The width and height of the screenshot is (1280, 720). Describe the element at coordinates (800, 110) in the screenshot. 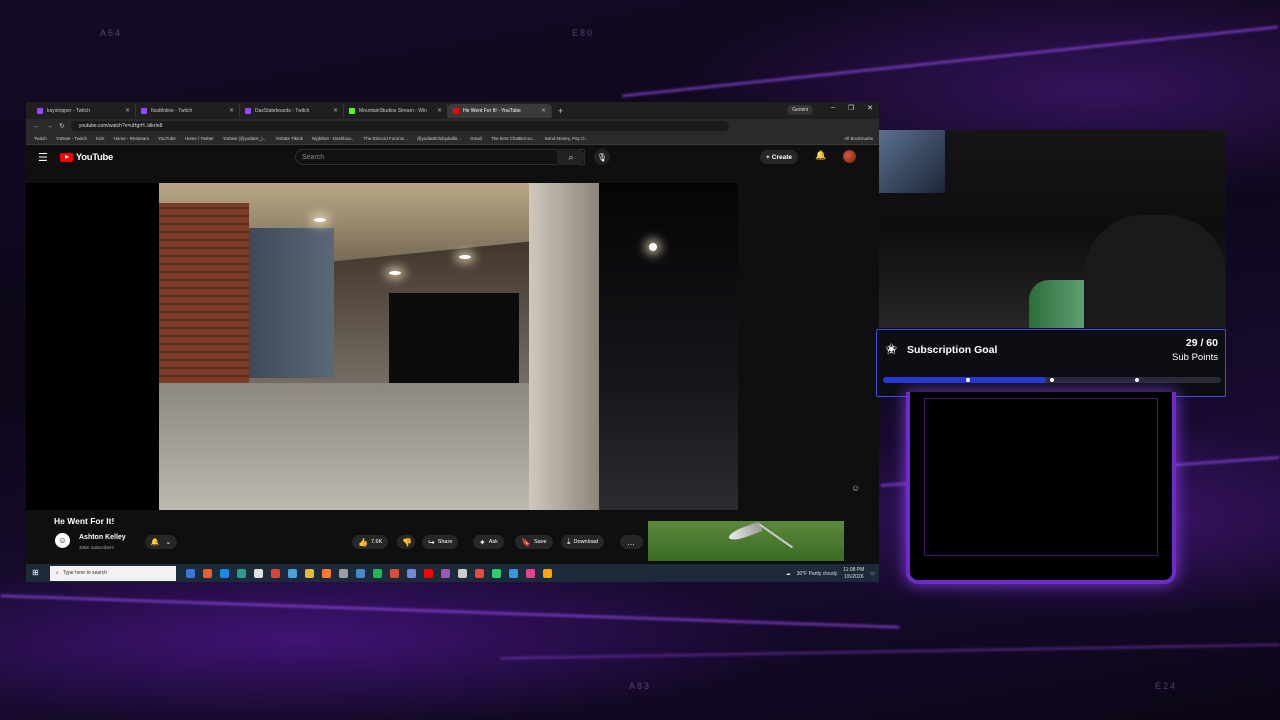

I see `gemini-button: Gemini` at that location.